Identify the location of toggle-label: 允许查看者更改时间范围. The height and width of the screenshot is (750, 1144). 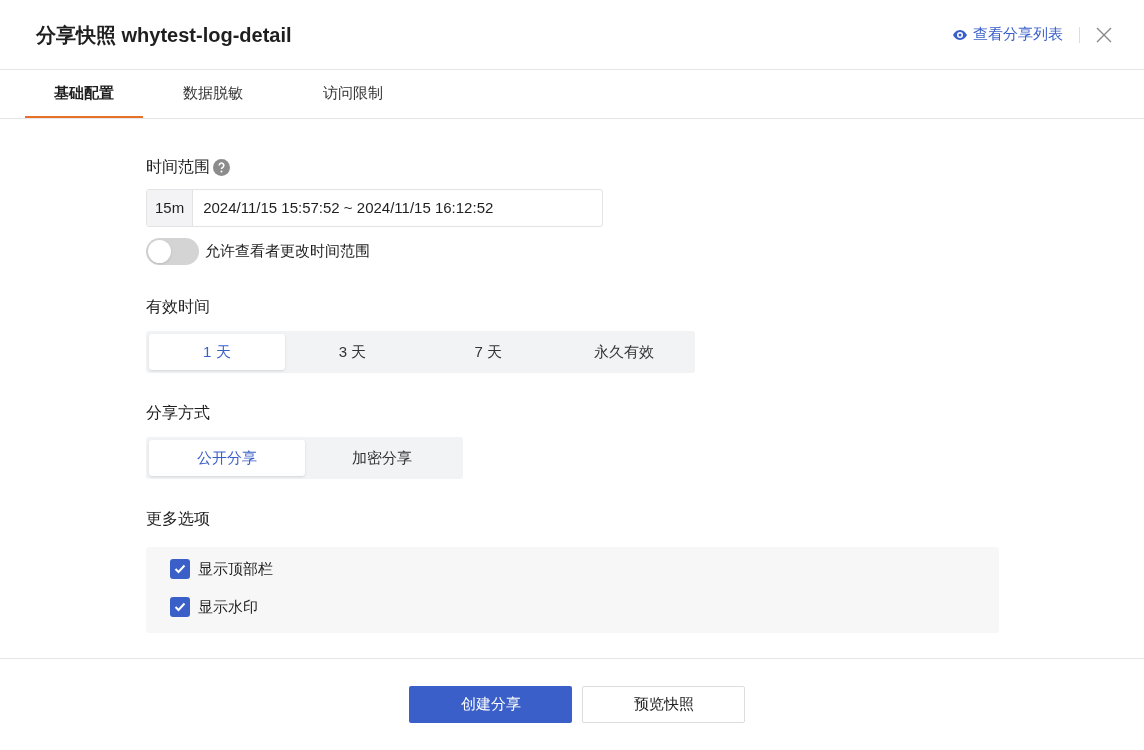
(287, 250).